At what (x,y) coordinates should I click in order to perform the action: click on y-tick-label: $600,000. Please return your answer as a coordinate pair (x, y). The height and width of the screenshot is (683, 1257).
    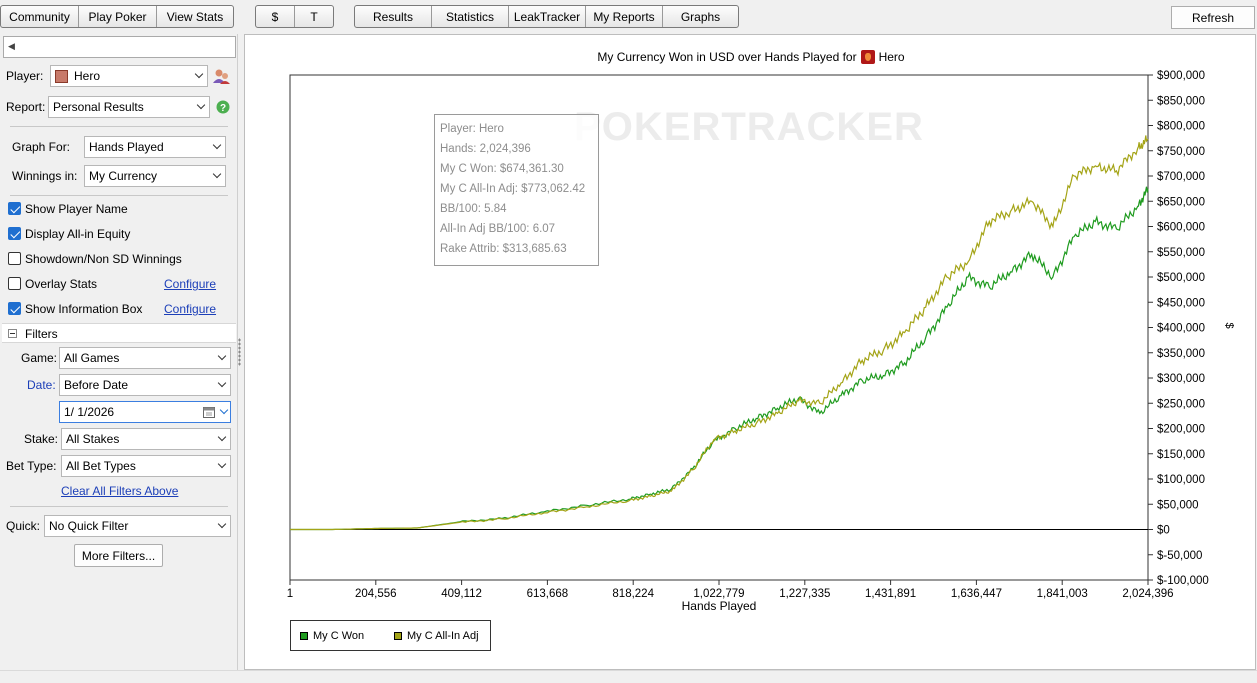
    Looking at the image, I should click on (1181, 228).